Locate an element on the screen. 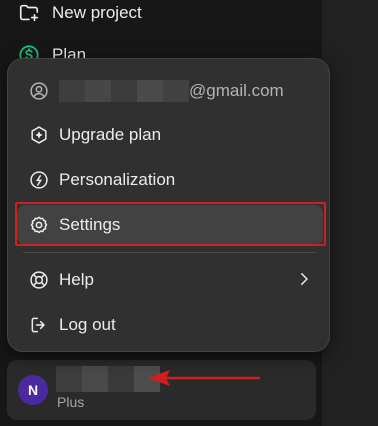 This screenshot has height=426, width=378. settings-item: Settings is located at coordinates (170, 225).